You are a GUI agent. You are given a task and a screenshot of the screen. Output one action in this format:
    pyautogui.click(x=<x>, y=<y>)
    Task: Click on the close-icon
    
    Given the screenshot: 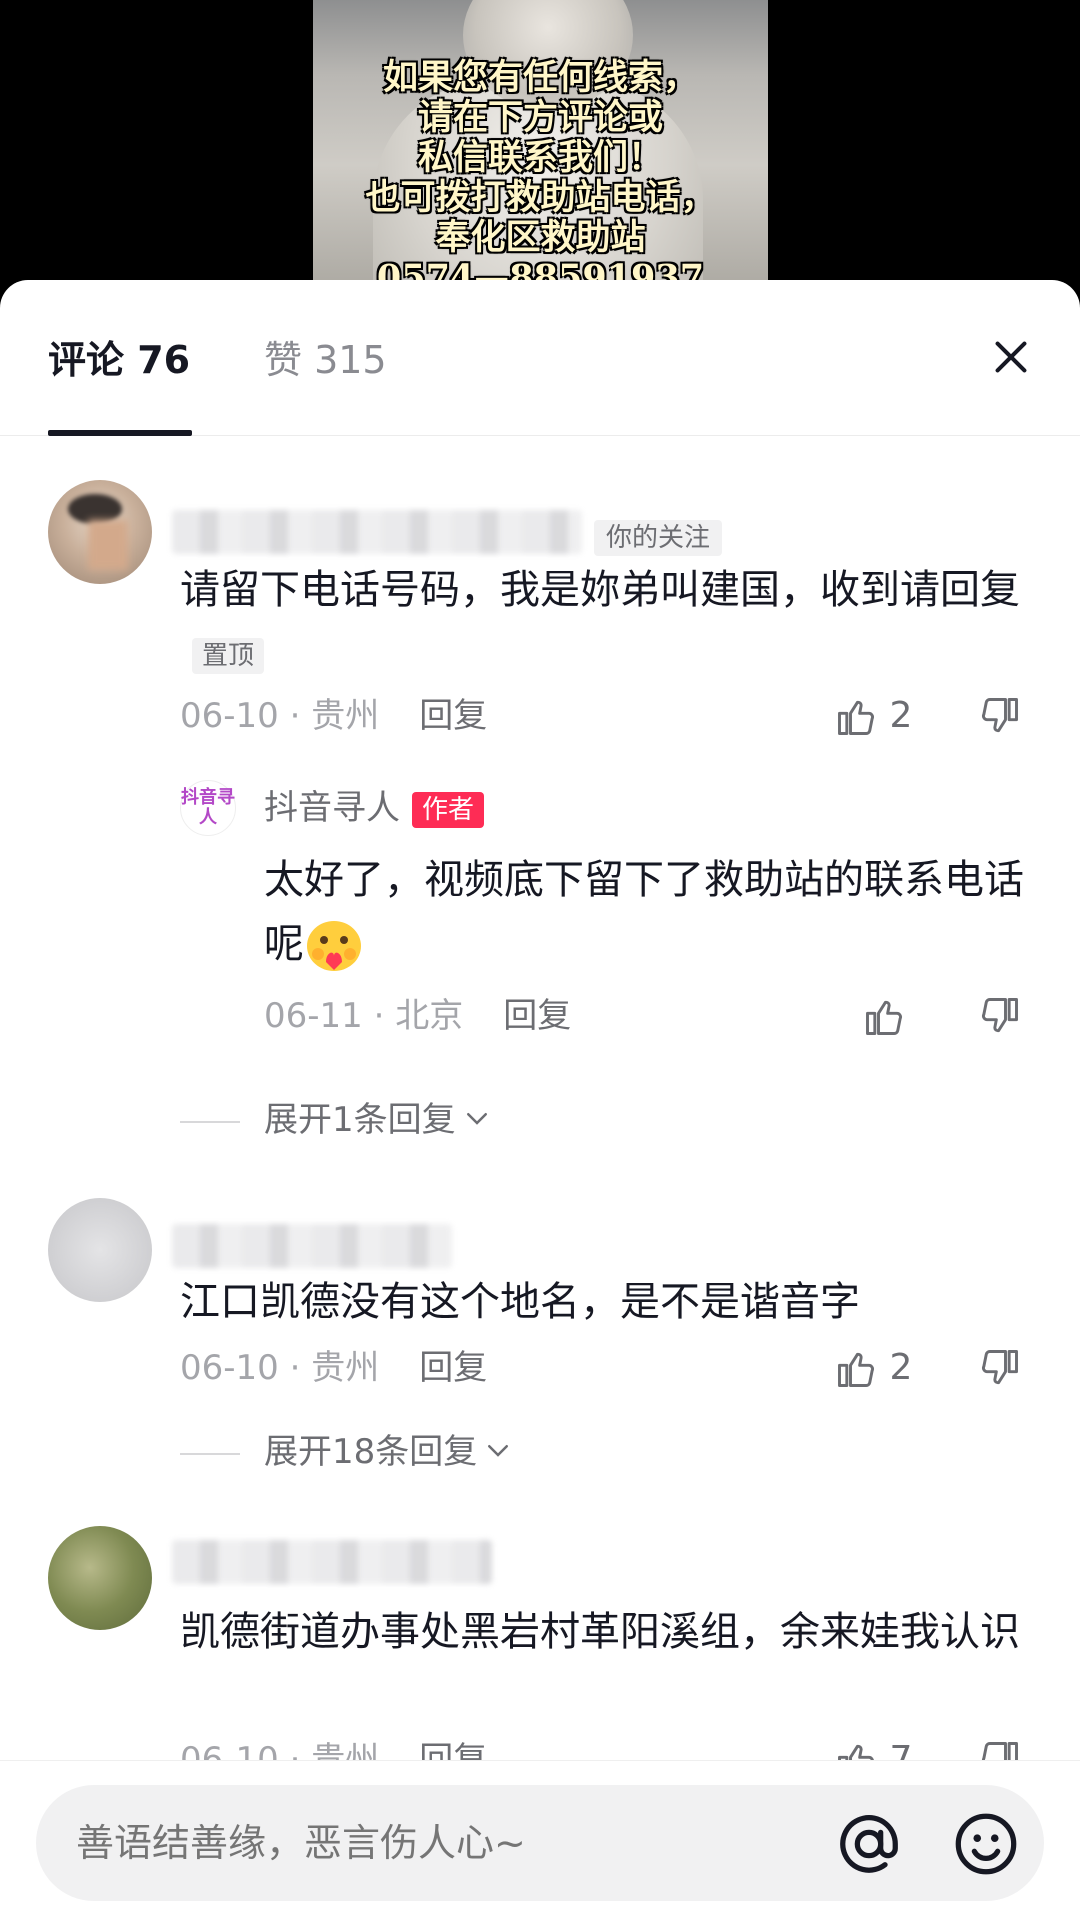 What is the action you would take?
    pyautogui.click(x=1011, y=357)
    